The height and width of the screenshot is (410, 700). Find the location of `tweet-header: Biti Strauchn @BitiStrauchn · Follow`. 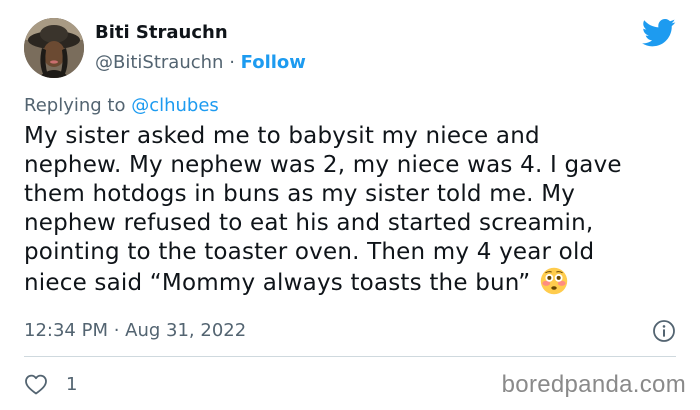

tweet-header: Biti Strauchn @BitiStrauchn · Follow is located at coordinates (354, 49).